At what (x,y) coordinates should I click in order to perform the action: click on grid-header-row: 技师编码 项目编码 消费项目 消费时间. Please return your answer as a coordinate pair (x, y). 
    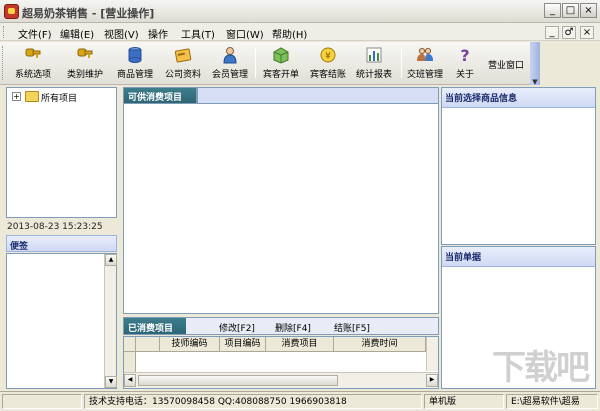
    Looking at the image, I should click on (281, 344).